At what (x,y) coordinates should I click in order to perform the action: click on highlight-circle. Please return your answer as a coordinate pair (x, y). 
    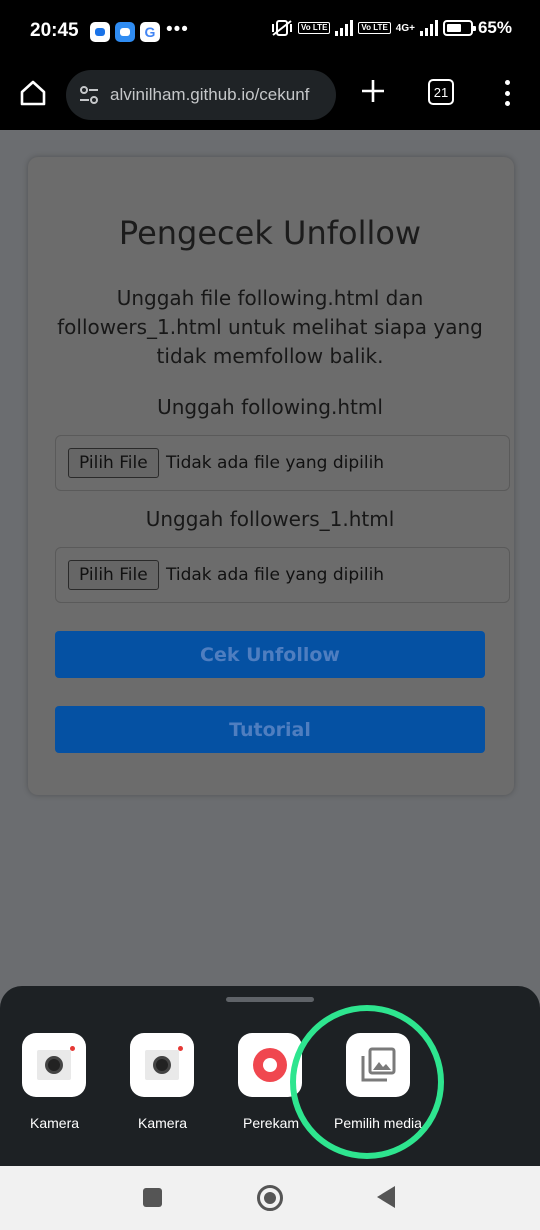
    Looking at the image, I should click on (367, 1082).